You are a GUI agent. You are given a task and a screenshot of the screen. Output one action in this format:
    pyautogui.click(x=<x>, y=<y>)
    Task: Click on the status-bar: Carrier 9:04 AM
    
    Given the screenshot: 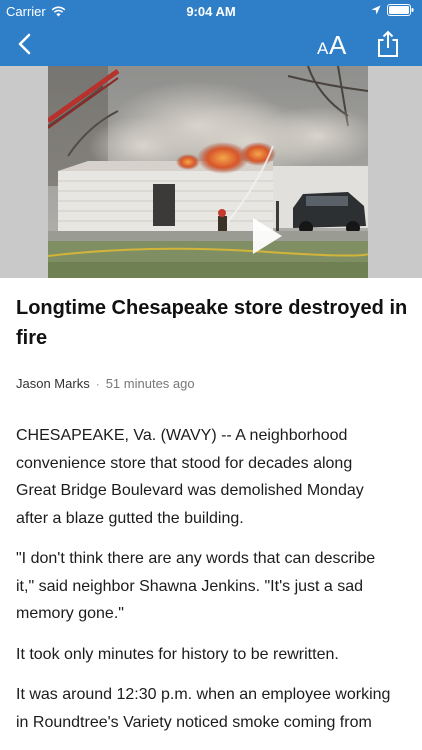 What is the action you would take?
    pyautogui.click(x=211, y=11)
    